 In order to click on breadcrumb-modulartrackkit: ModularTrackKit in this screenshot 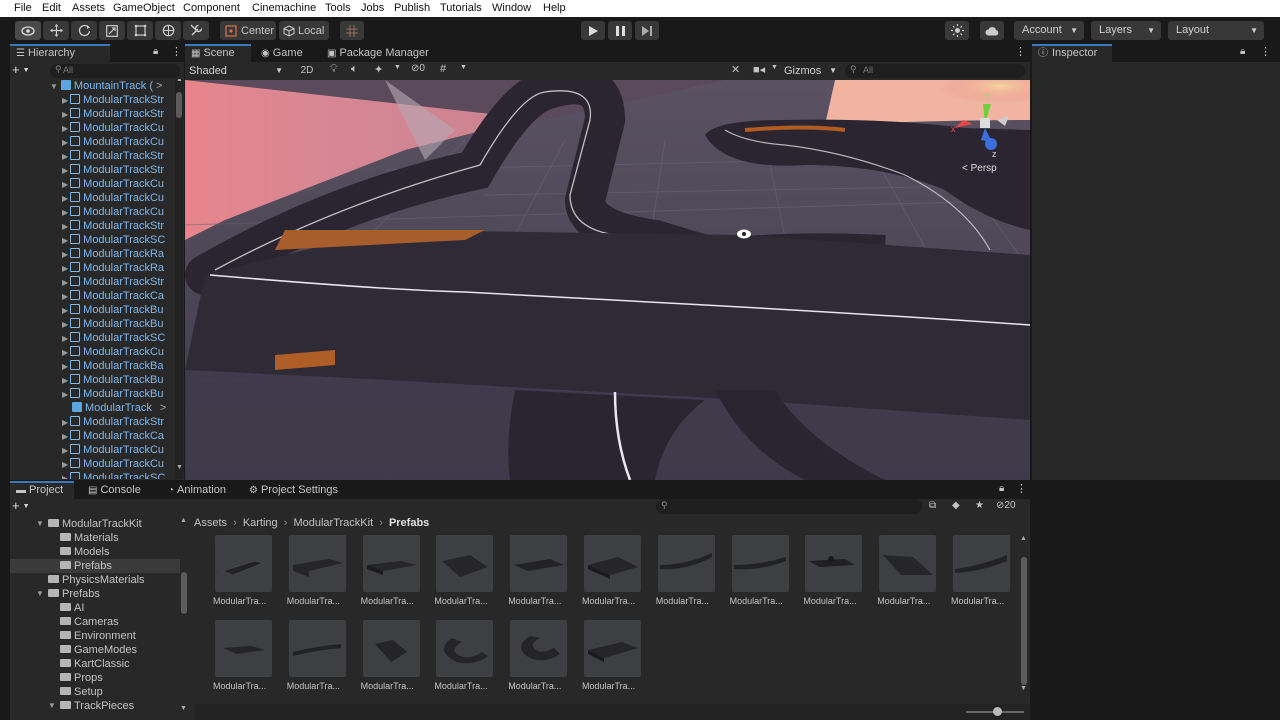, I will do `click(333, 523)`.